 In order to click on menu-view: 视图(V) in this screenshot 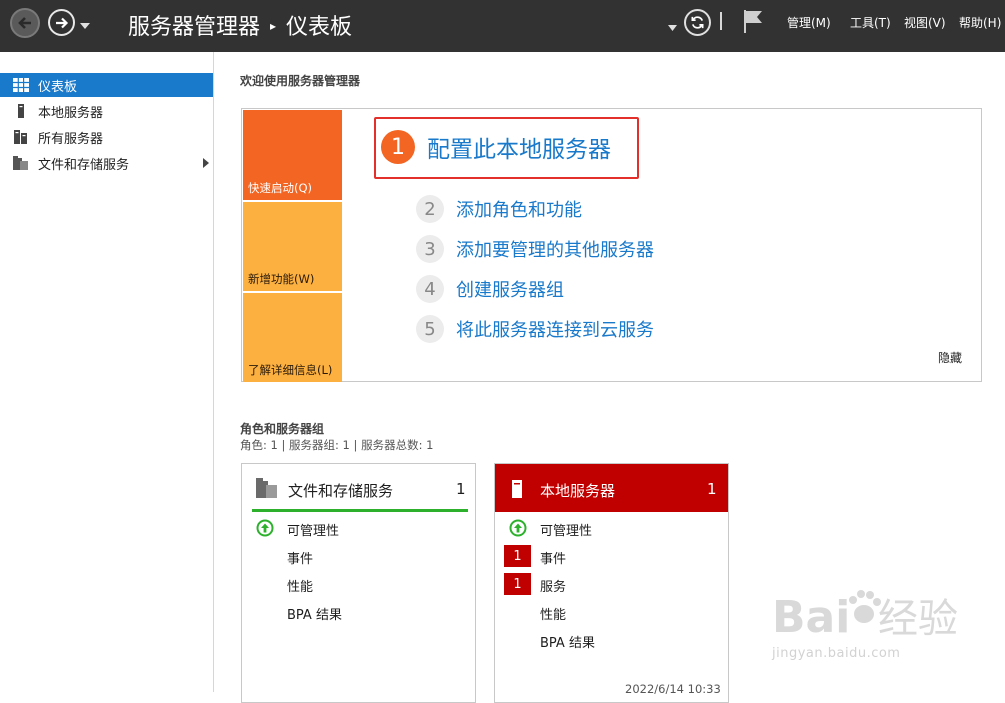, I will do `click(925, 22)`.